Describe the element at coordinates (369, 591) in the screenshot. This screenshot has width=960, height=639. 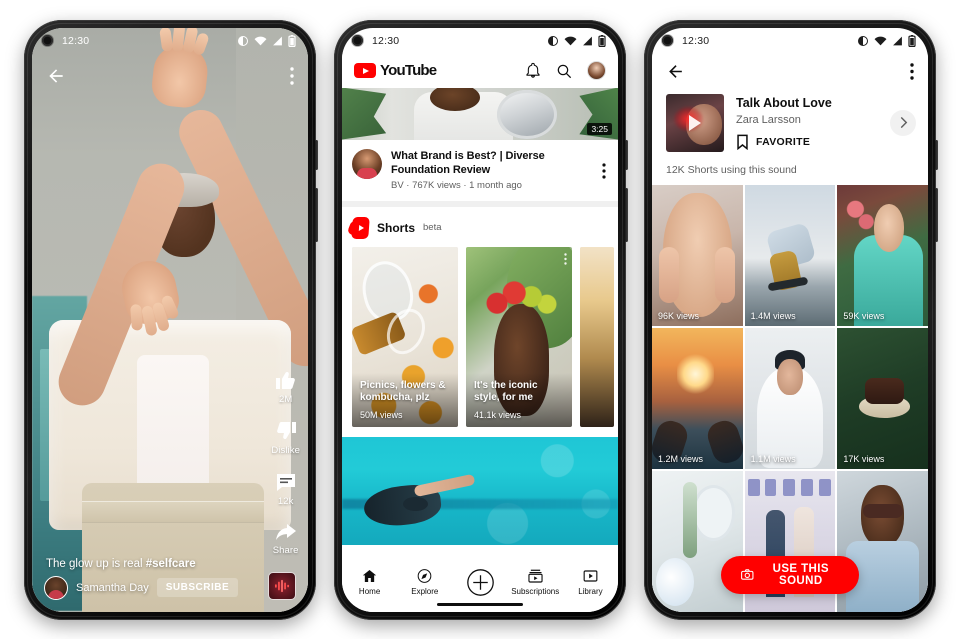
I see `nav-home-label: Home` at that location.